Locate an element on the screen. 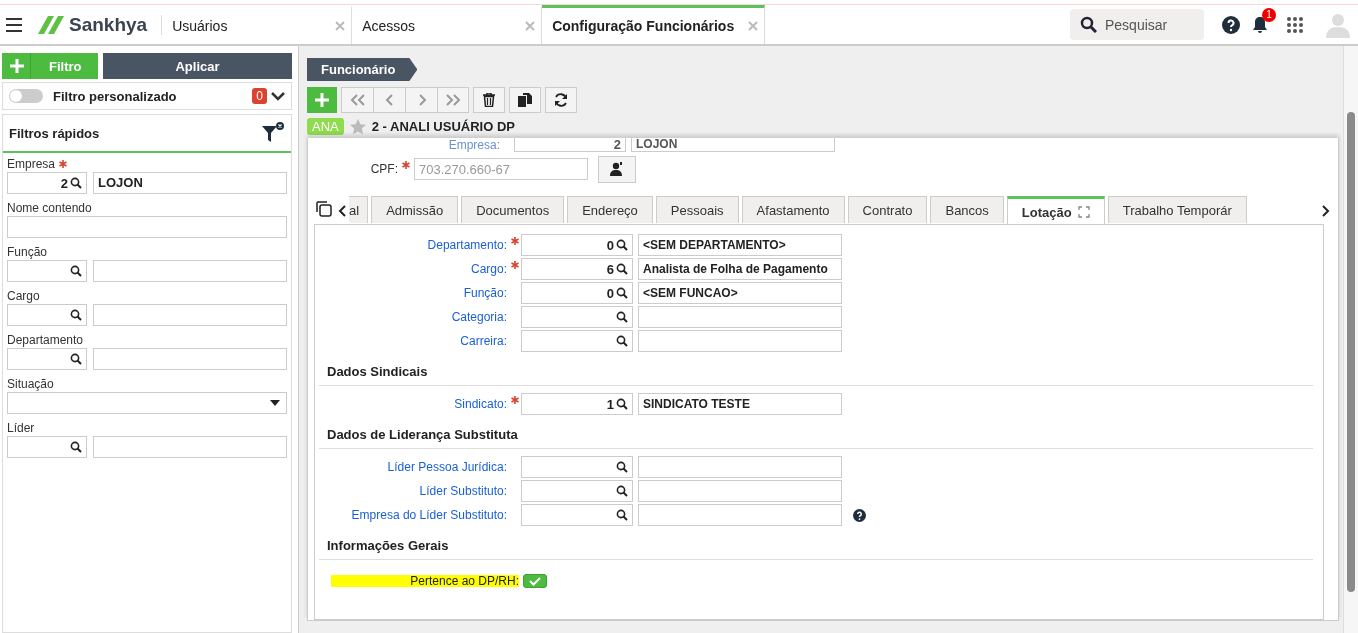 This screenshot has height=633, width=1358. chevron-right-icon is located at coordinates (1325, 211).